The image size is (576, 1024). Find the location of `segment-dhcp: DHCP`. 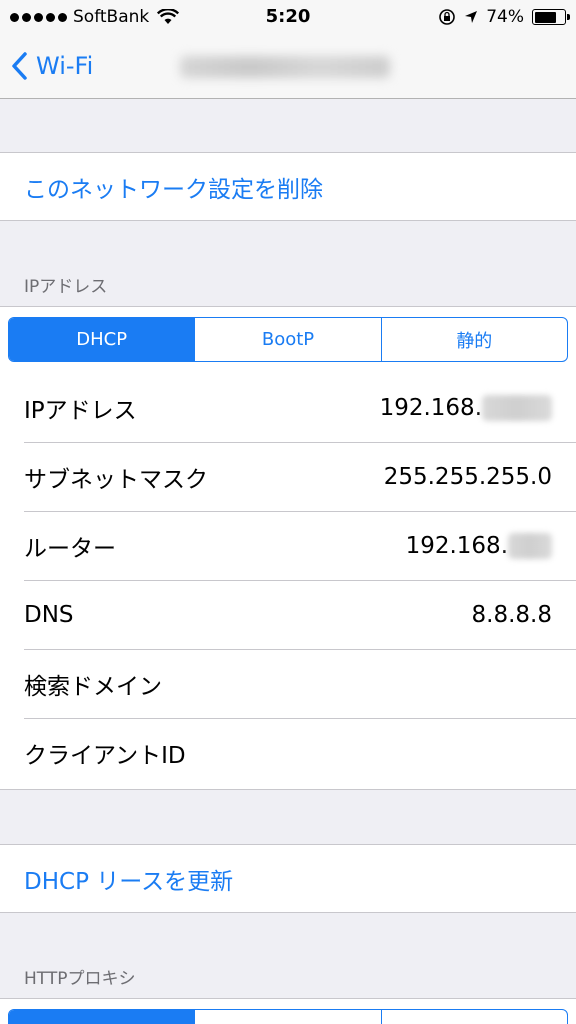

segment-dhcp: DHCP is located at coordinates (102, 339).